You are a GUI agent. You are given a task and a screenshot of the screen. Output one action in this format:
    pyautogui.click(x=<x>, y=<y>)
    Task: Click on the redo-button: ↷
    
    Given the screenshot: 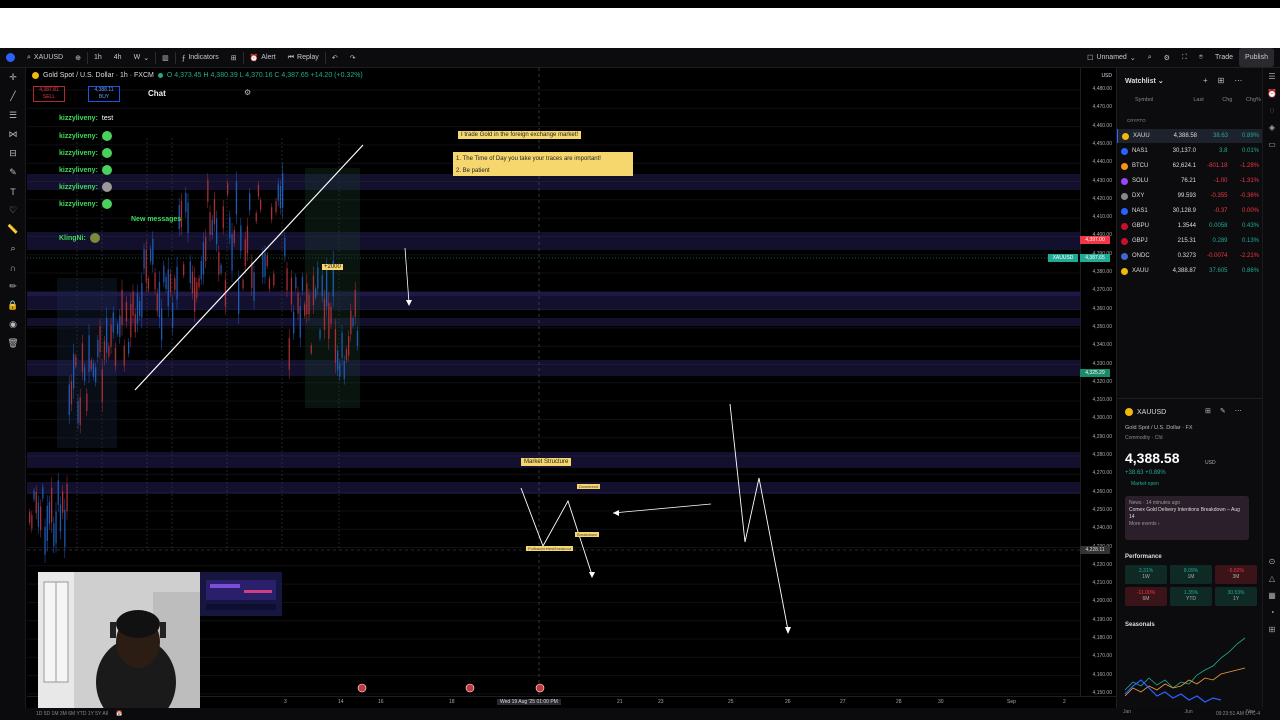 What is the action you would take?
    pyautogui.click(x=353, y=57)
    